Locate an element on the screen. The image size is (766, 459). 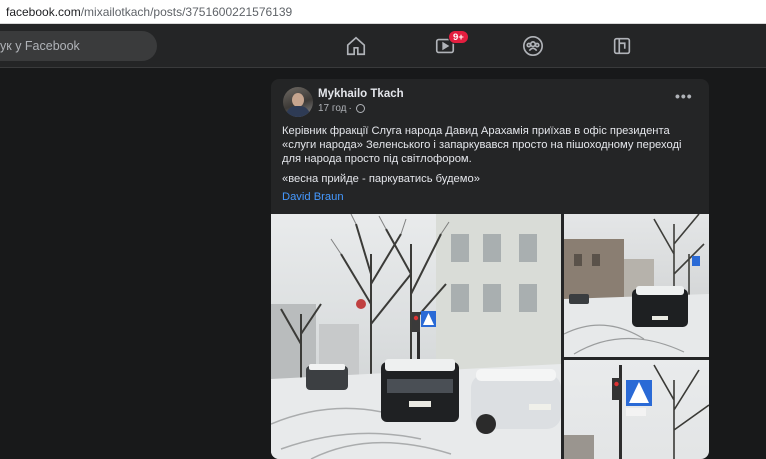
notification-badge: 9+ is located at coordinates (458, 37).